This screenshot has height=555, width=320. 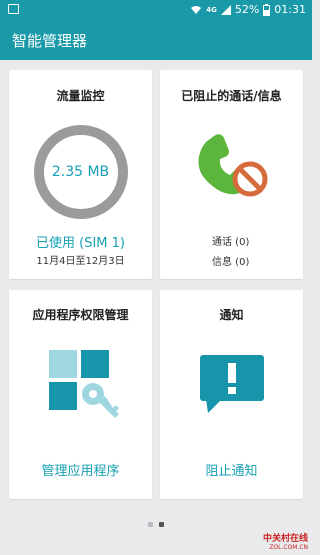 I want to click on notification-alert-icon, so click(x=232, y=384).